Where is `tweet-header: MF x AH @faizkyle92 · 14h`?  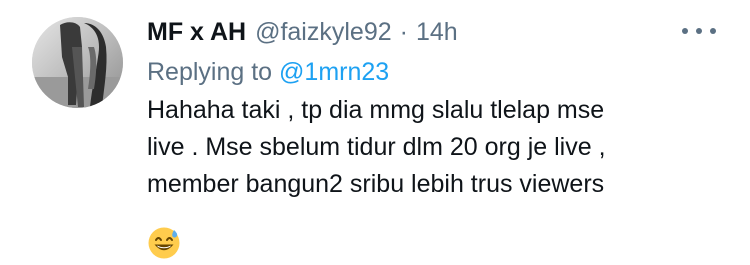 tweet-header: MF x AH @faizkyle92 · 14h is located at coordinates (302, 32).